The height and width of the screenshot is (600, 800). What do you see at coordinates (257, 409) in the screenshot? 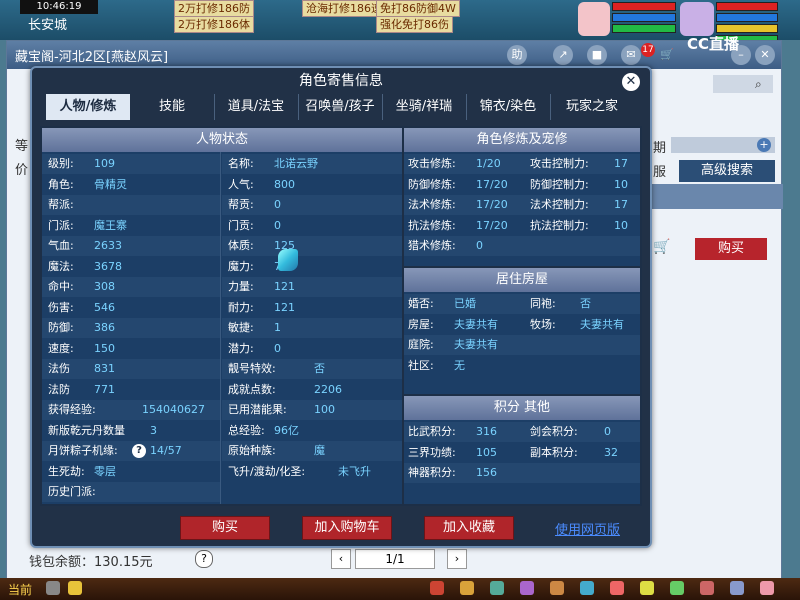
I see `status-label: 已用潜能果:` at bounding box center [257, 409].